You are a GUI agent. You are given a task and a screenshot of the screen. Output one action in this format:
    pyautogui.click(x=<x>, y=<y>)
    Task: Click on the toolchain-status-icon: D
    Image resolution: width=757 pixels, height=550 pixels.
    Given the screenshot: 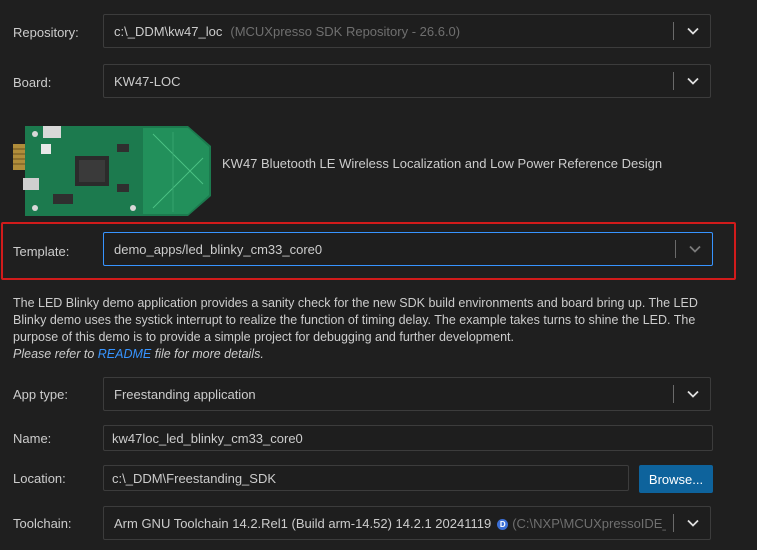 What is the action you would take?
    pyautogui.click(x=503, y=525)
    